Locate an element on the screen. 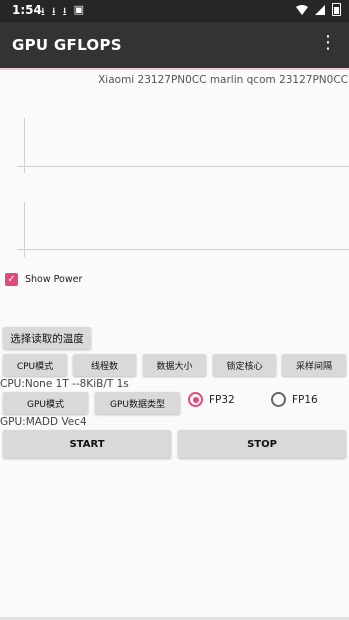 The image size is (349, 620). more-vert-icon: ⋮ is located at coordinates (328, 43).